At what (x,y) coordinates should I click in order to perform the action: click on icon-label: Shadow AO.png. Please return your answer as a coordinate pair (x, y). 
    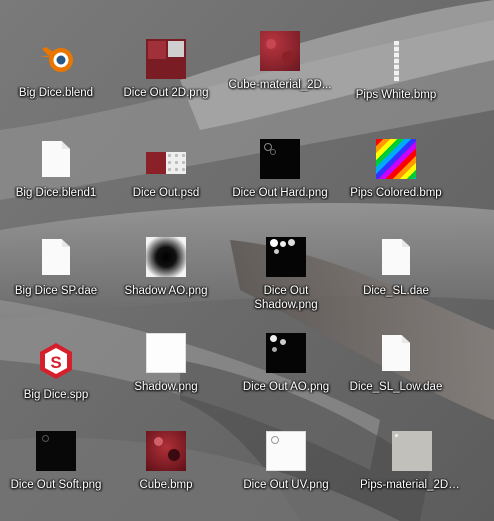
    Looking at the image, I should click on (166, 291).